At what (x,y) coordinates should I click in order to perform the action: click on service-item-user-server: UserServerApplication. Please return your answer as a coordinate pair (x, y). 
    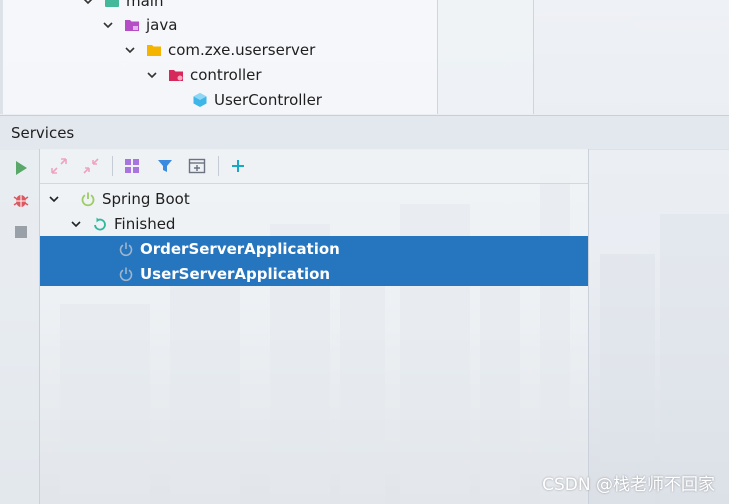
    Looking at the image, I should click on (314, 273).